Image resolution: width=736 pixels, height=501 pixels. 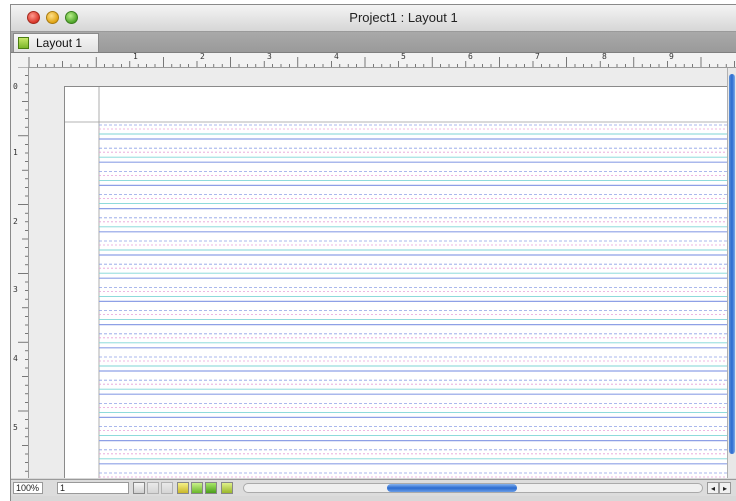 I want to click on ruler-label-9: 9, so click(x=671, y=56).